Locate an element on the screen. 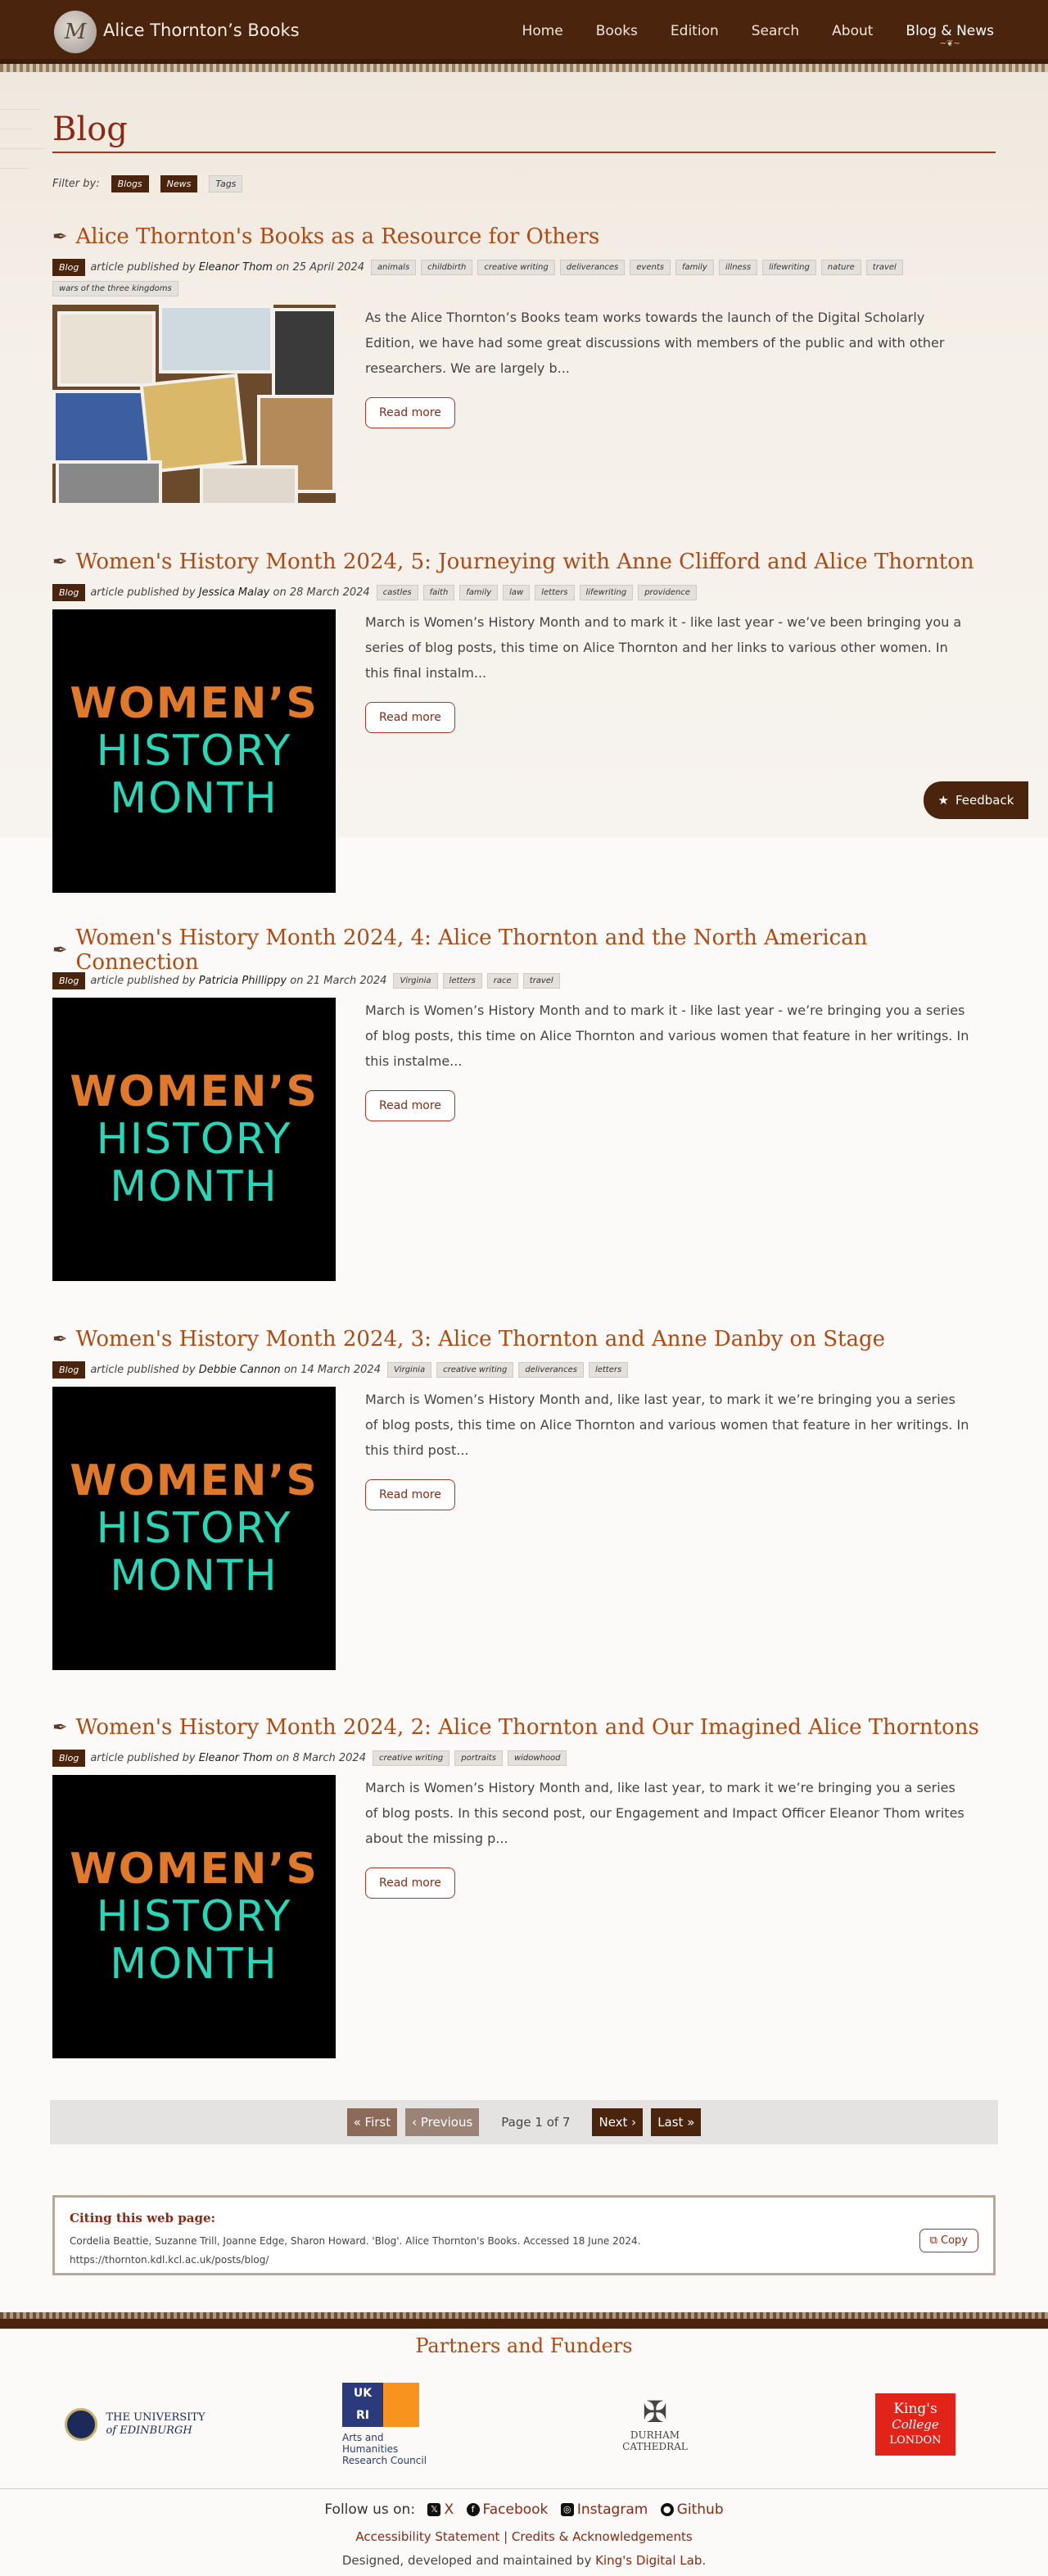  filter-bar: Filter by: Blogs News Tags is located at coordinates (149, 183).